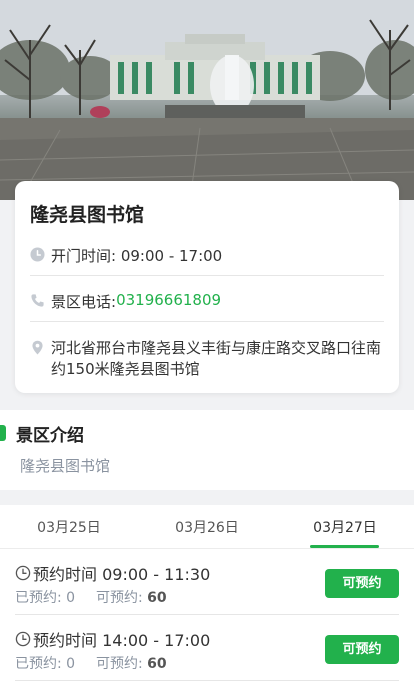 This screenshot has width=414, height=692. I want to click on location-pin-icon, so click(37, 347).